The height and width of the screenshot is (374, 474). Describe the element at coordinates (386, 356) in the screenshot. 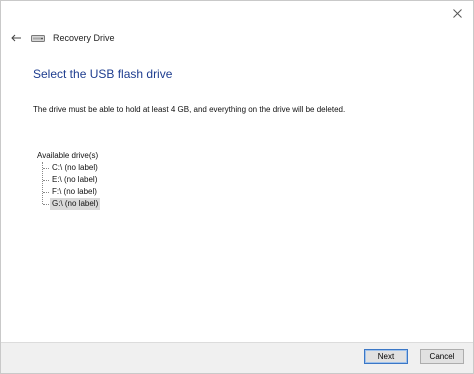

I see `next-button: Next` at that location.